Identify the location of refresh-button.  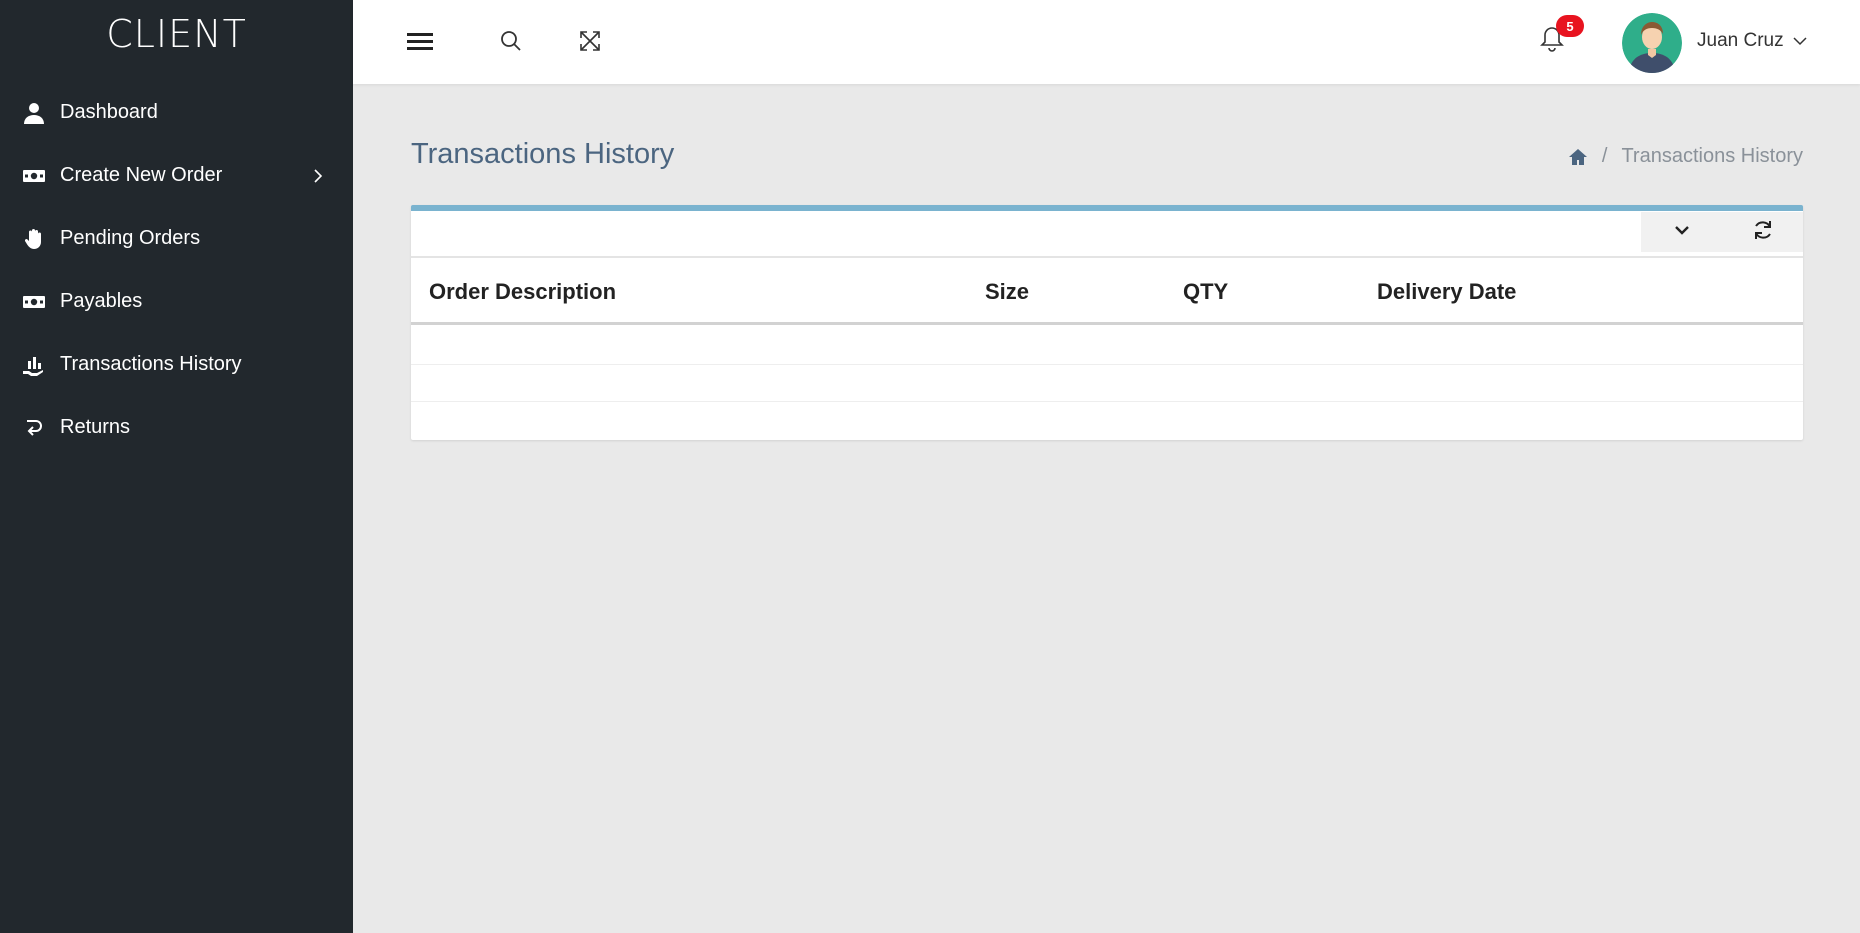
(1762, 232).